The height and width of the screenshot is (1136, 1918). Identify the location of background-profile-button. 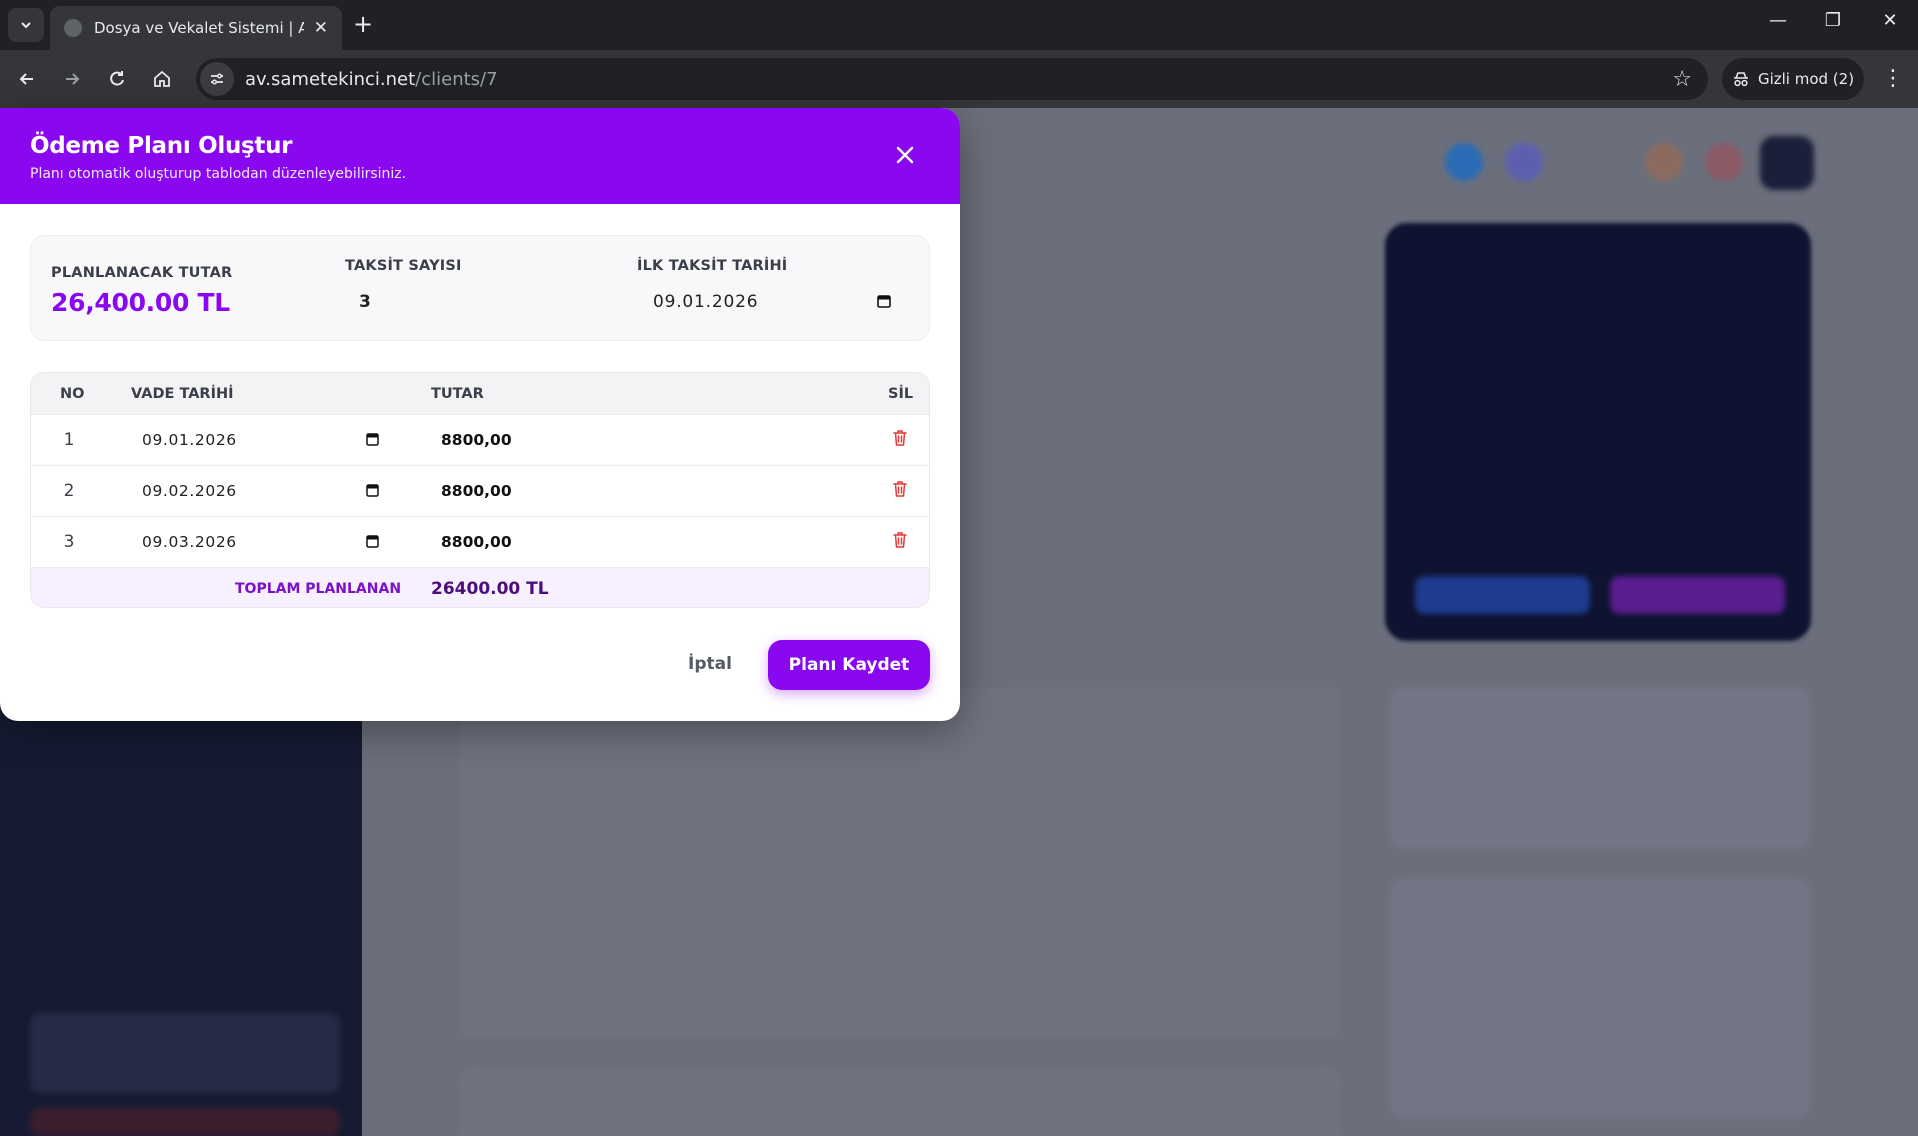
(1787, 163).